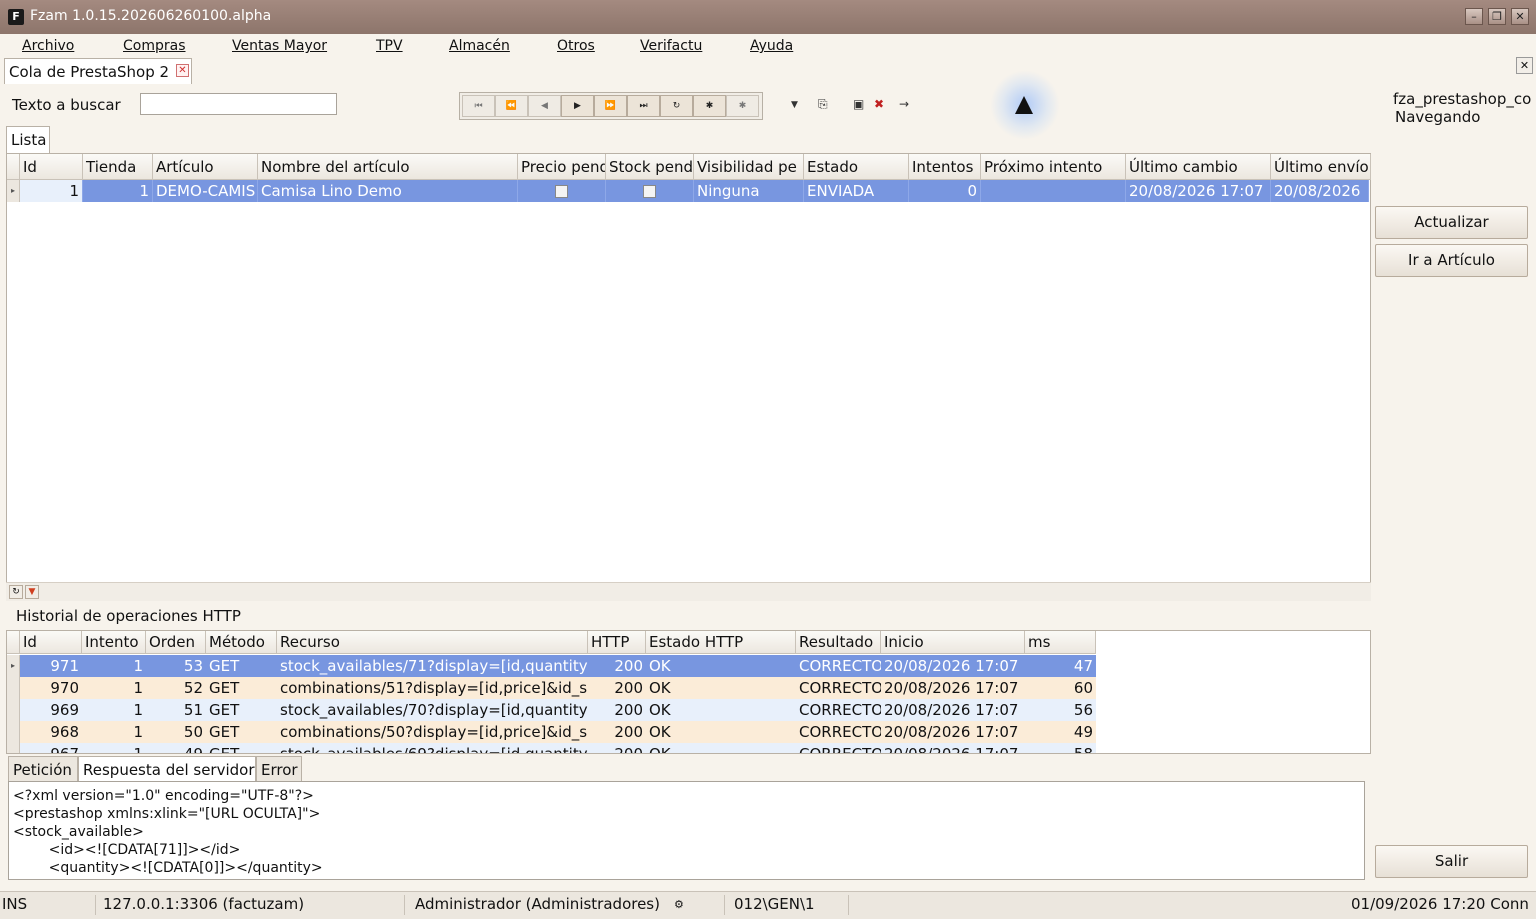  I want to click on window-title: Fzam 1.0.15.202606260100.alpha, so click(151, 16).